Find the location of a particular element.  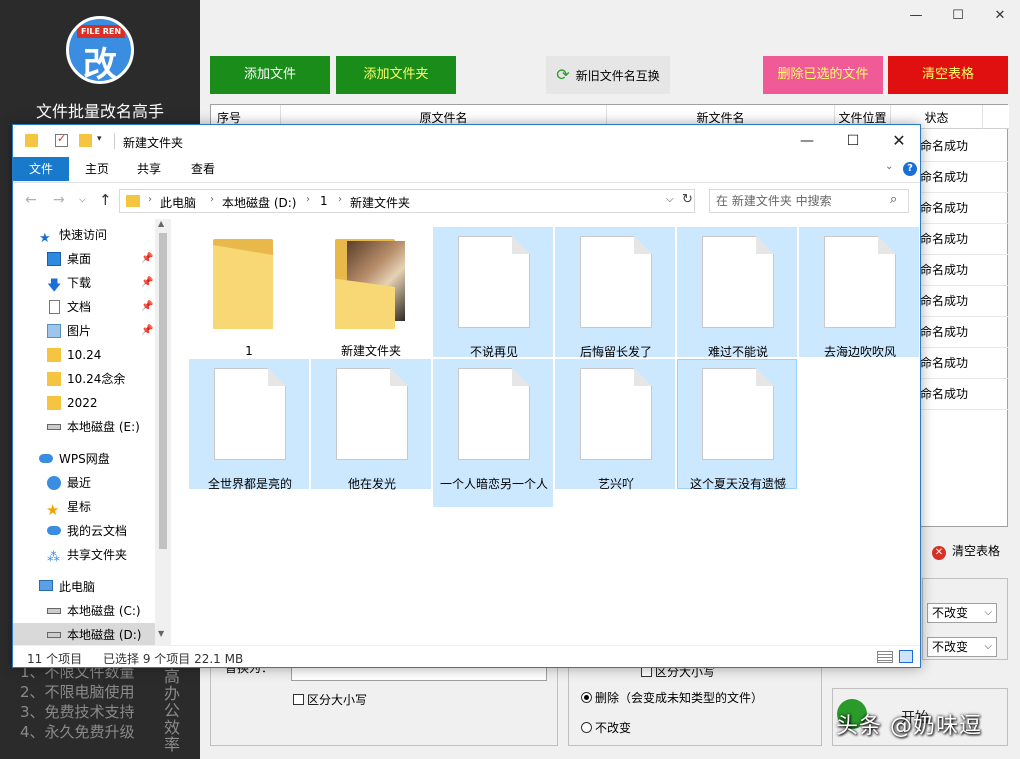

search-box: ⌕ is located at coordinates (809, 201).